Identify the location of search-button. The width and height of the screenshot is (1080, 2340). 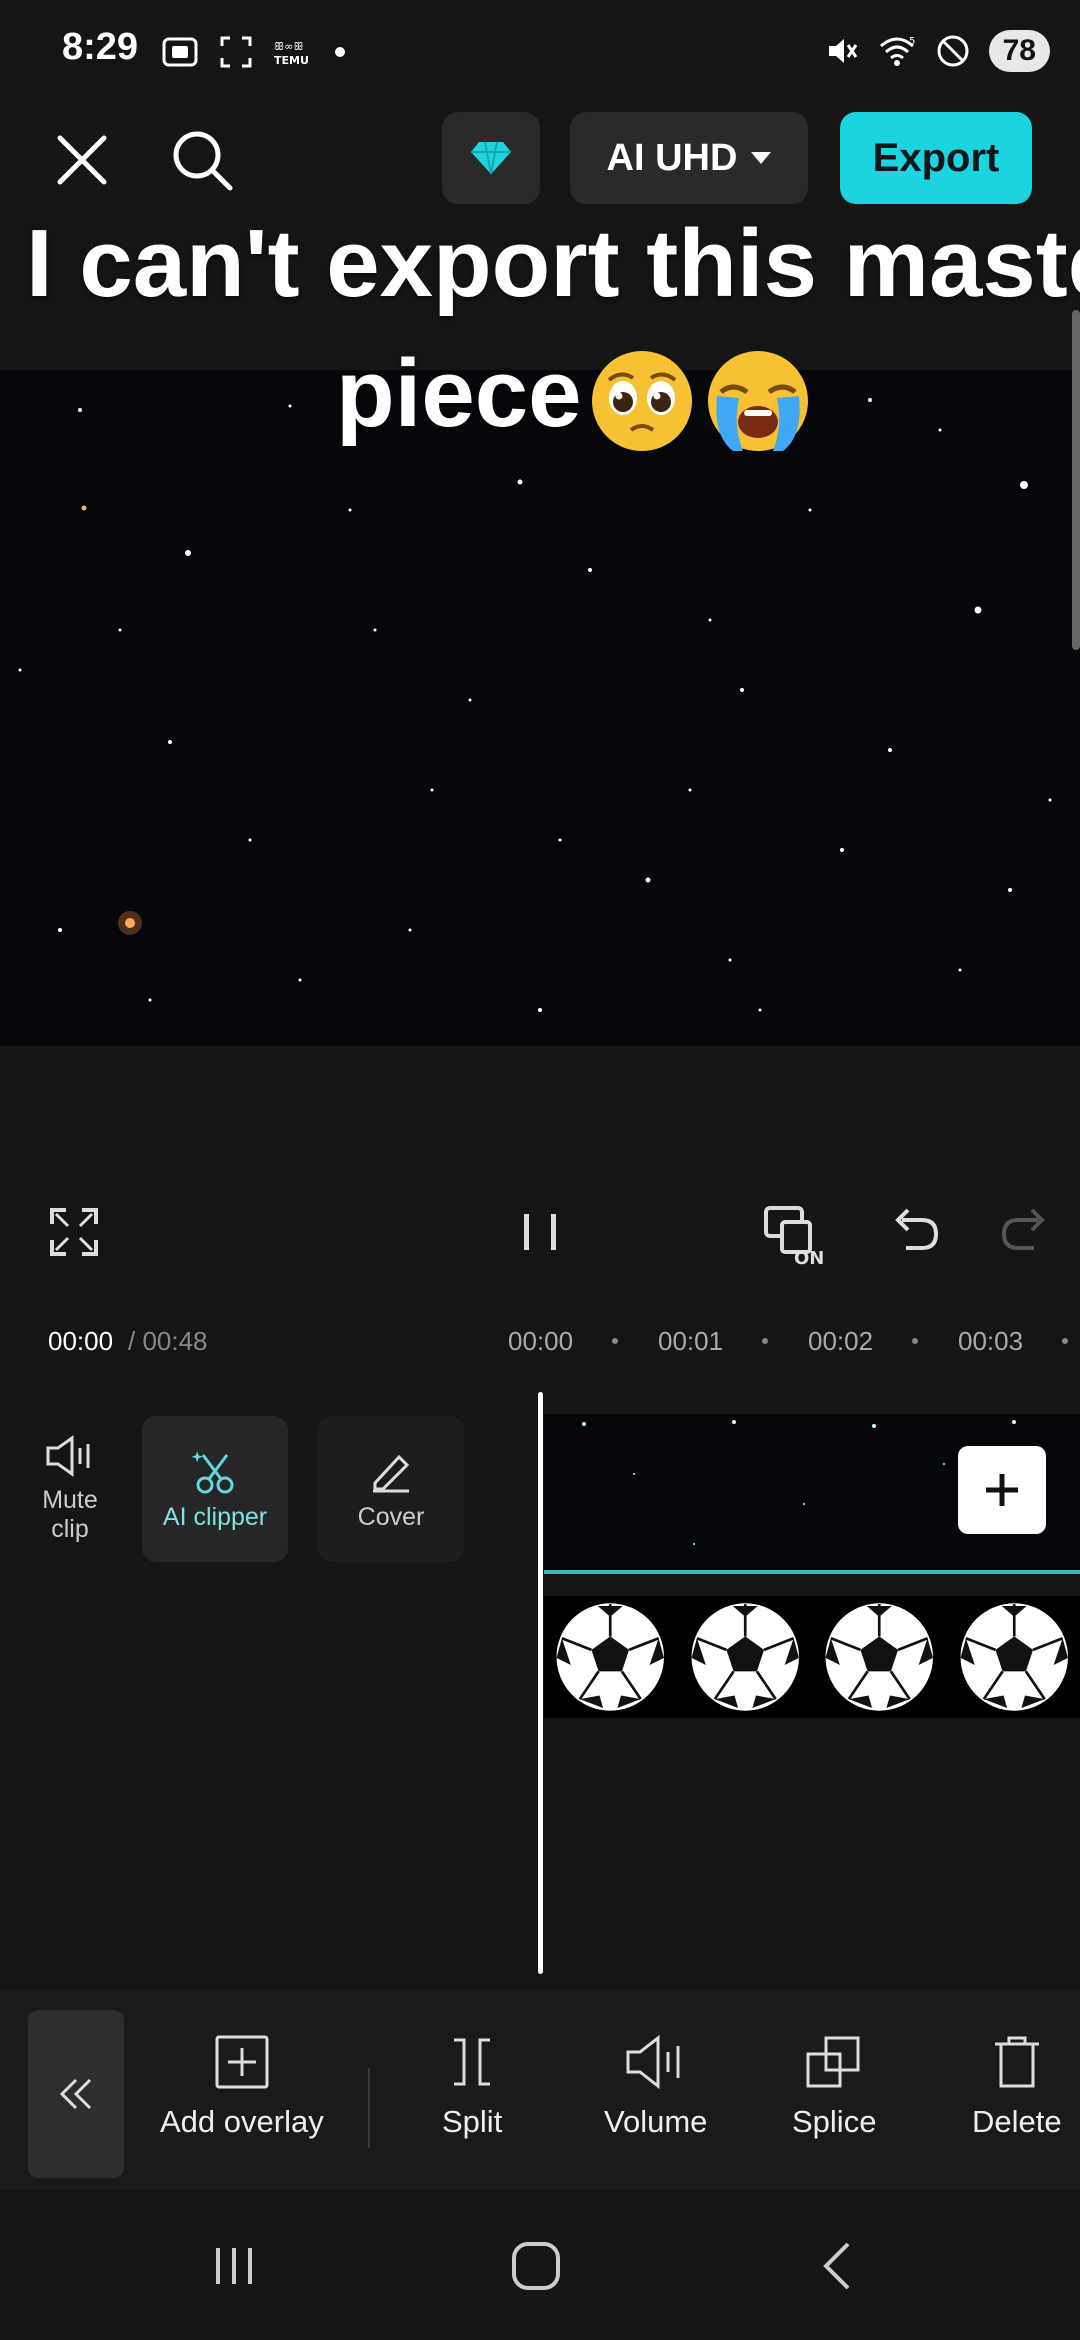
(202, 160).